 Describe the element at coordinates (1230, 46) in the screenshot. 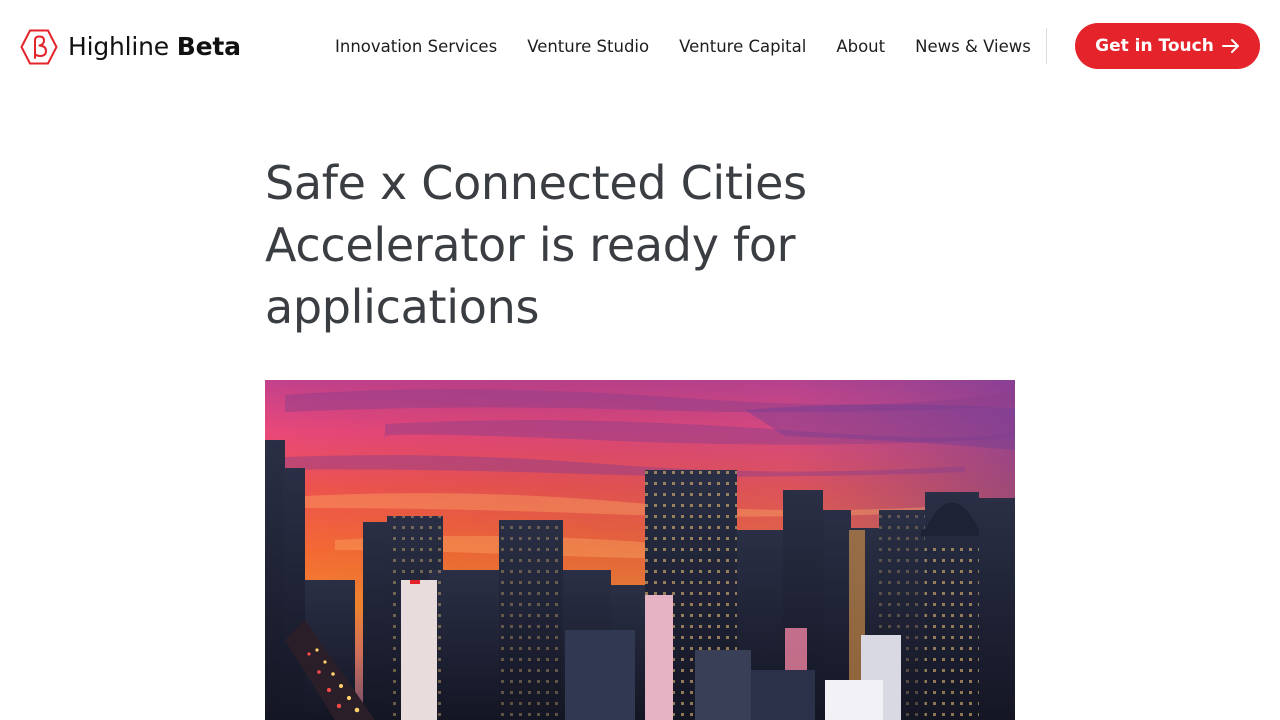

I see `arrow-right-icon` at that location.